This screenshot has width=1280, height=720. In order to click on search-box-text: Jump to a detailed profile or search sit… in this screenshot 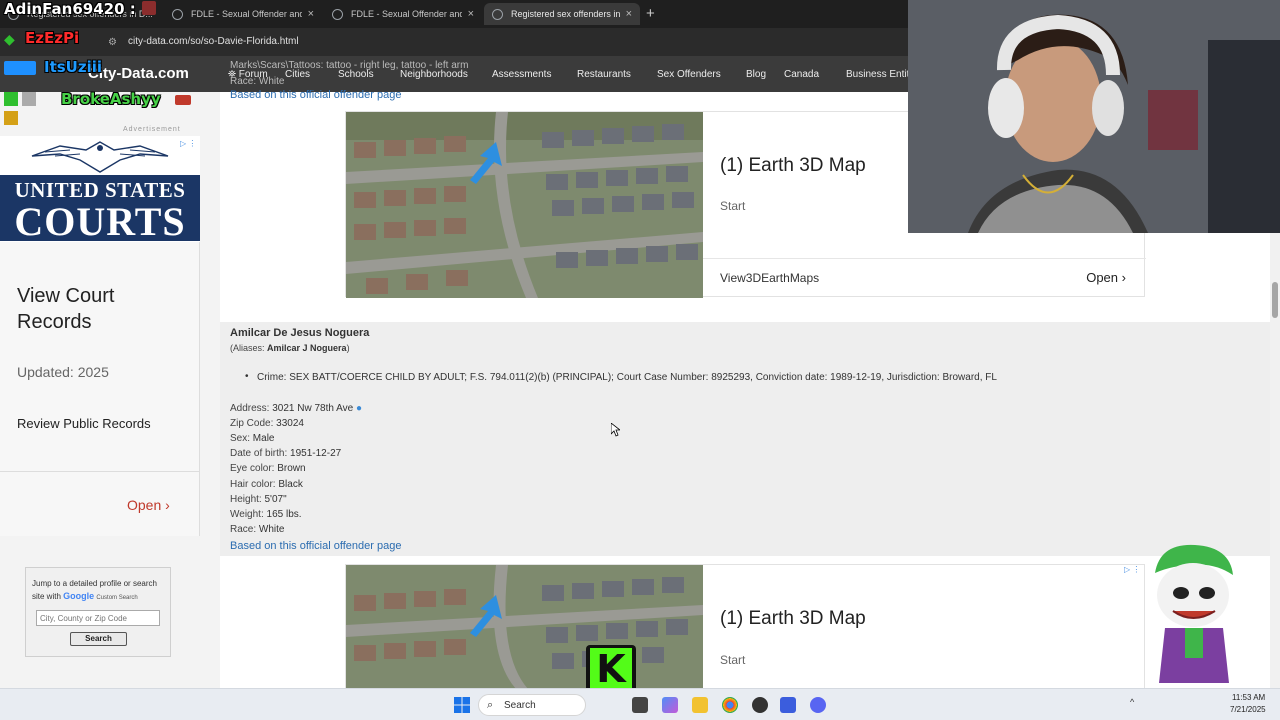, I will do `click(100, 591)`.